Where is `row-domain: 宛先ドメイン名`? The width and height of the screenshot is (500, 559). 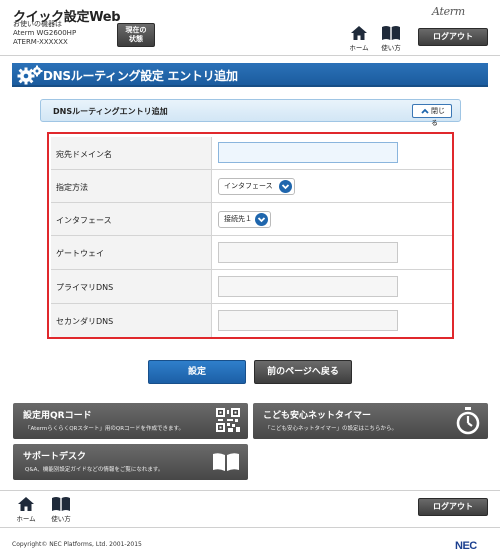
row-domain: 宛先ドメイン名 is located at coordinates (251, 153).